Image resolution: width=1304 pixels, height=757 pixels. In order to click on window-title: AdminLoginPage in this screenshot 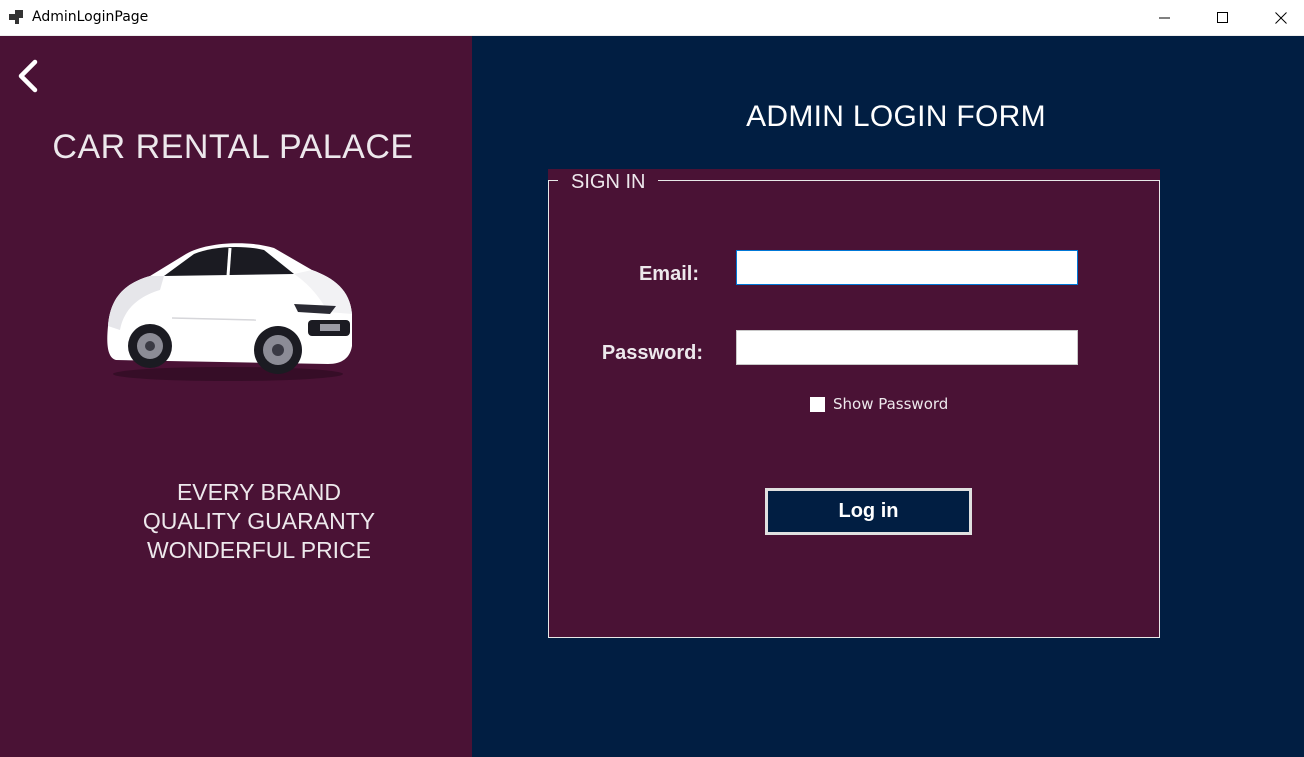, I will do `click(90, 17)`.